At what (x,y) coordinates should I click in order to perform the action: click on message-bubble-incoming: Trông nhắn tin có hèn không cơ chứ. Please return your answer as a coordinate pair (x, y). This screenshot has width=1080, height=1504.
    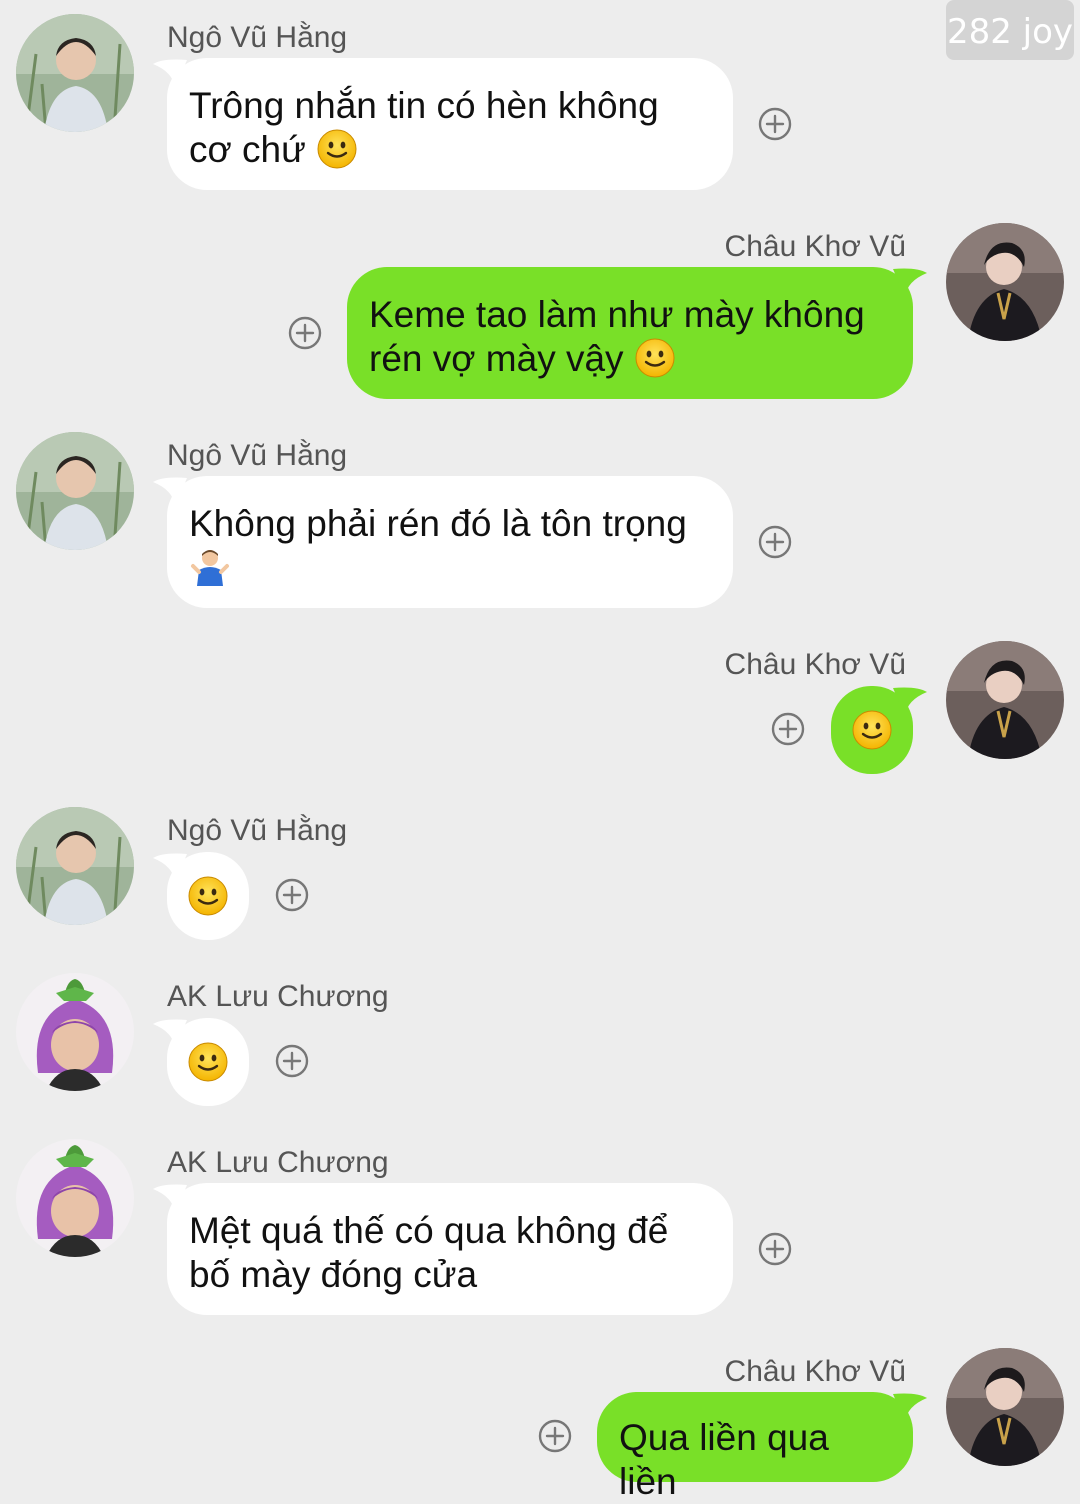
    Looking at the image, I should click on (443, 124).